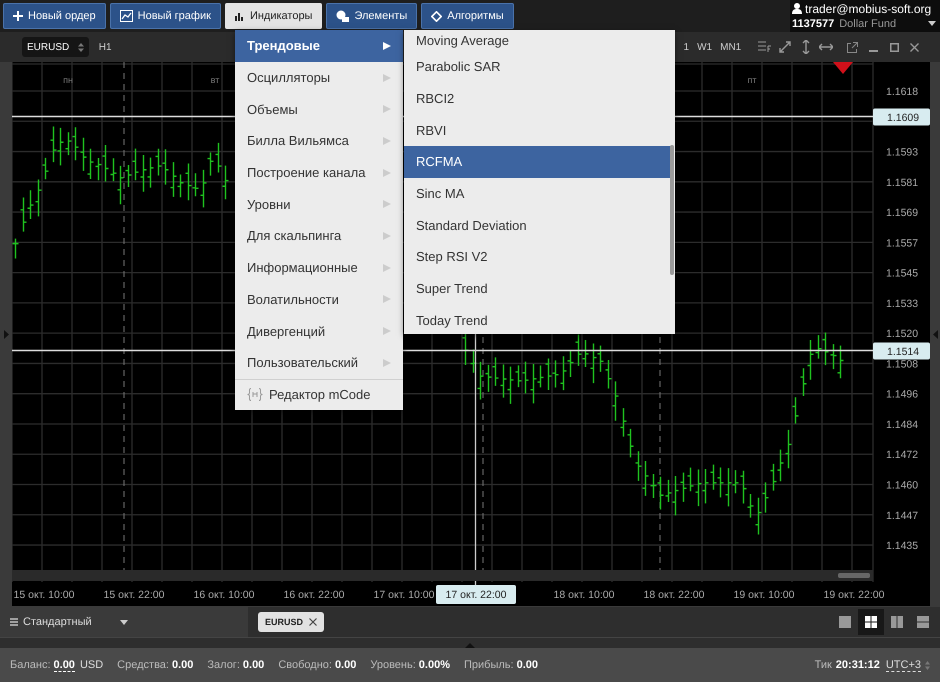  What do you see at coordinates (902, 334) in the screenshot?
I see `price-label: 1.1520` at bounding box center [902, 334].